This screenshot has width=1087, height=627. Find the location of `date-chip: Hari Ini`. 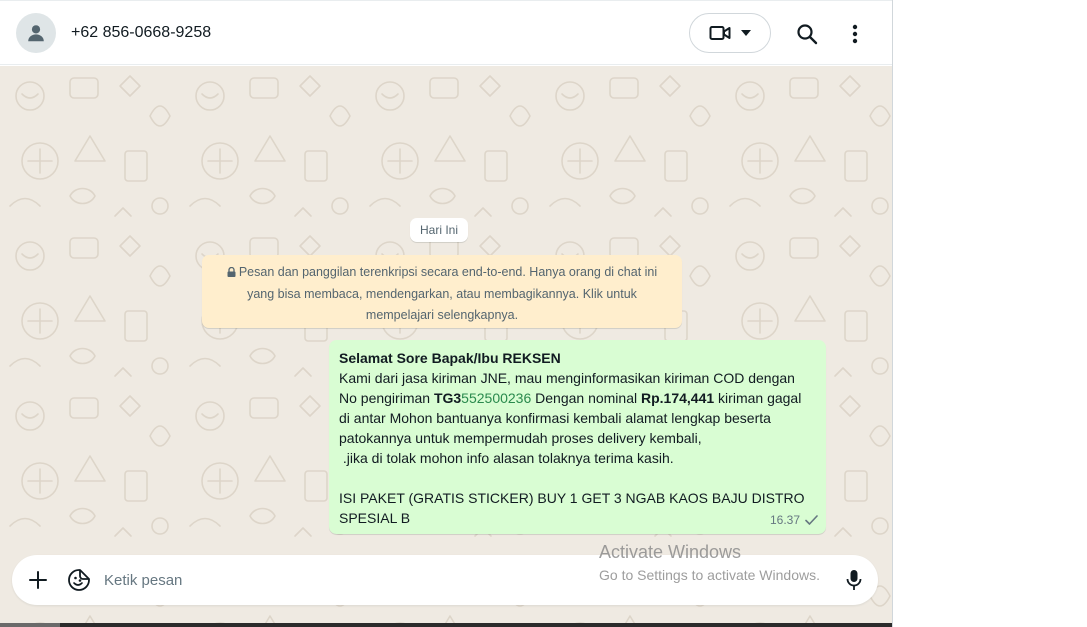

date-chip: Hari Ini is located at coordinates (439, 230).